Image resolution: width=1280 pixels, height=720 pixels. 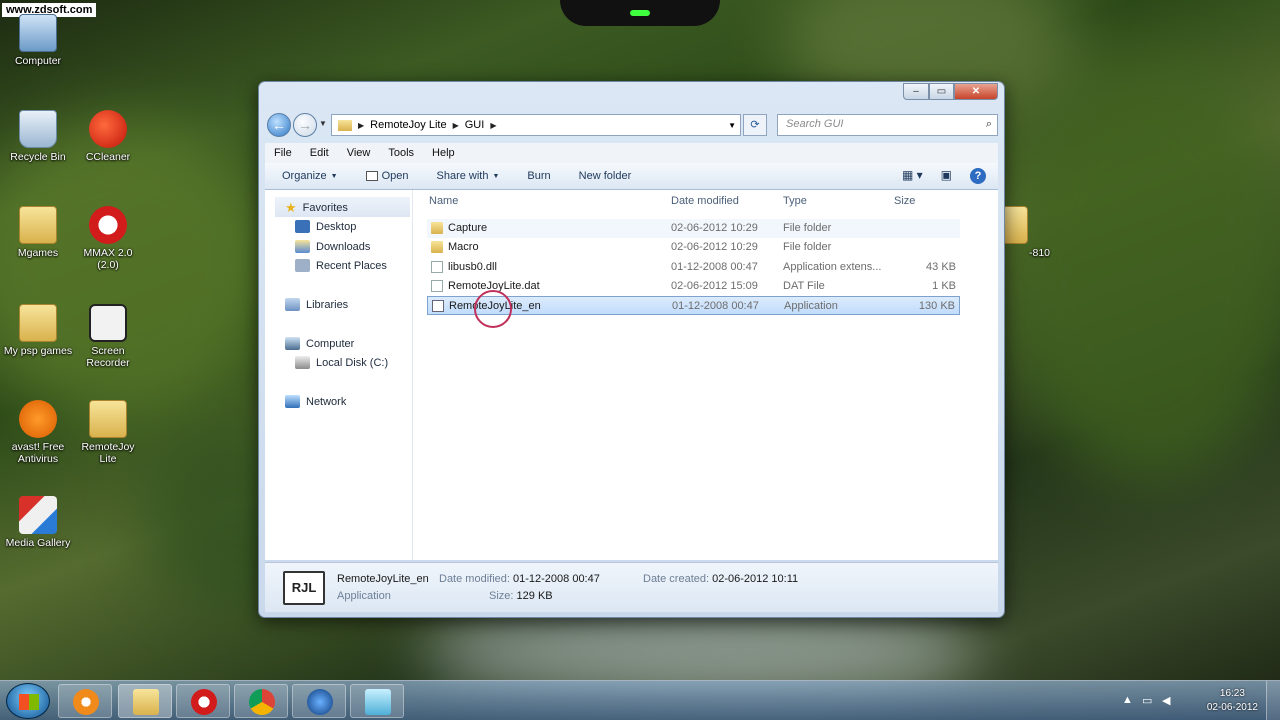 I want to click on desktop-icon-label: Media Gallery, so click(x=38, y=543).